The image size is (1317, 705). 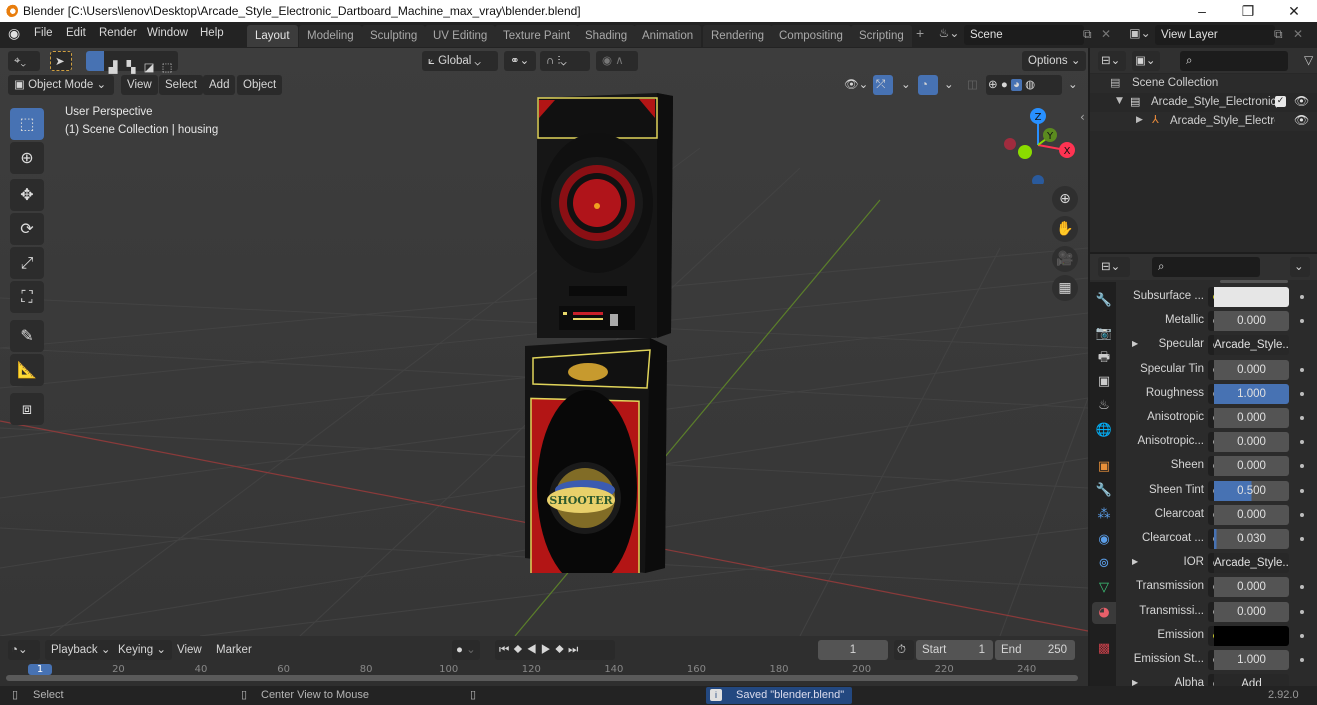 I want to click on output-tab-icon: 🖶, so click(x=1104, y=358).